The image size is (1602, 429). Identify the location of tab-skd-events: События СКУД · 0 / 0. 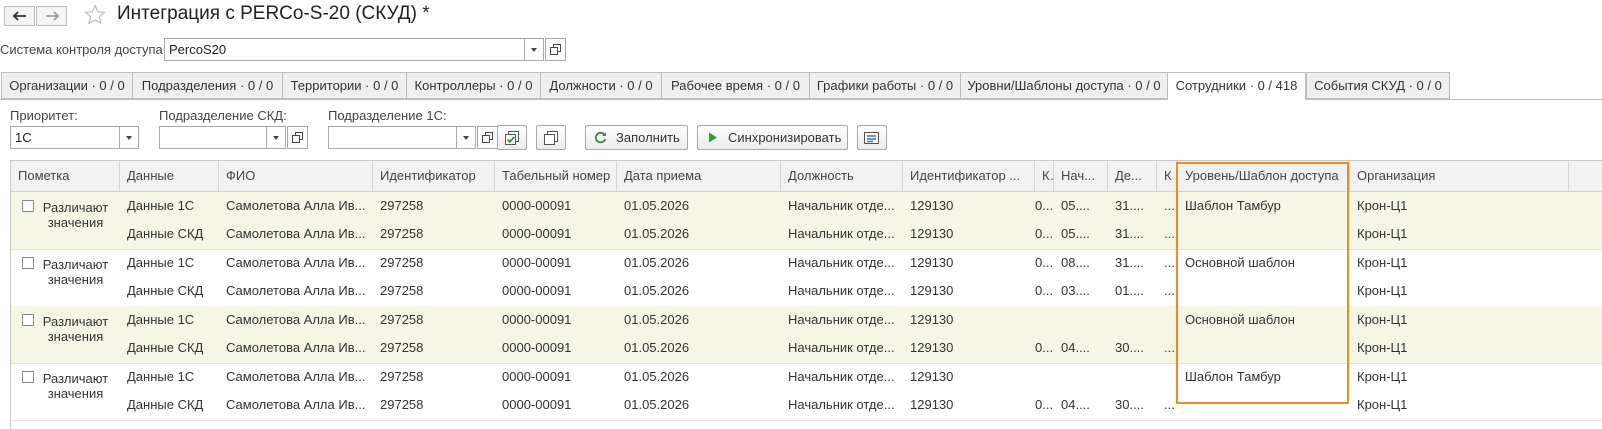
(1378, 85).